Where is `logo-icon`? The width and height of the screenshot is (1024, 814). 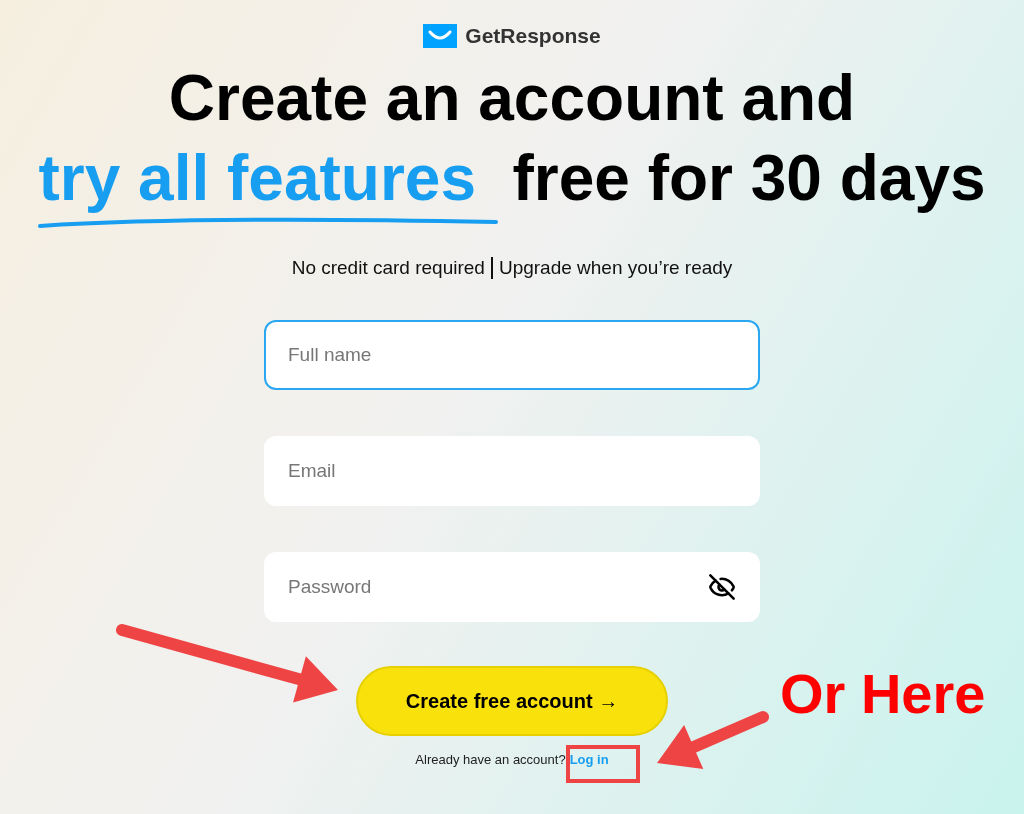
logo-icon is located at coordinates (440, 35).